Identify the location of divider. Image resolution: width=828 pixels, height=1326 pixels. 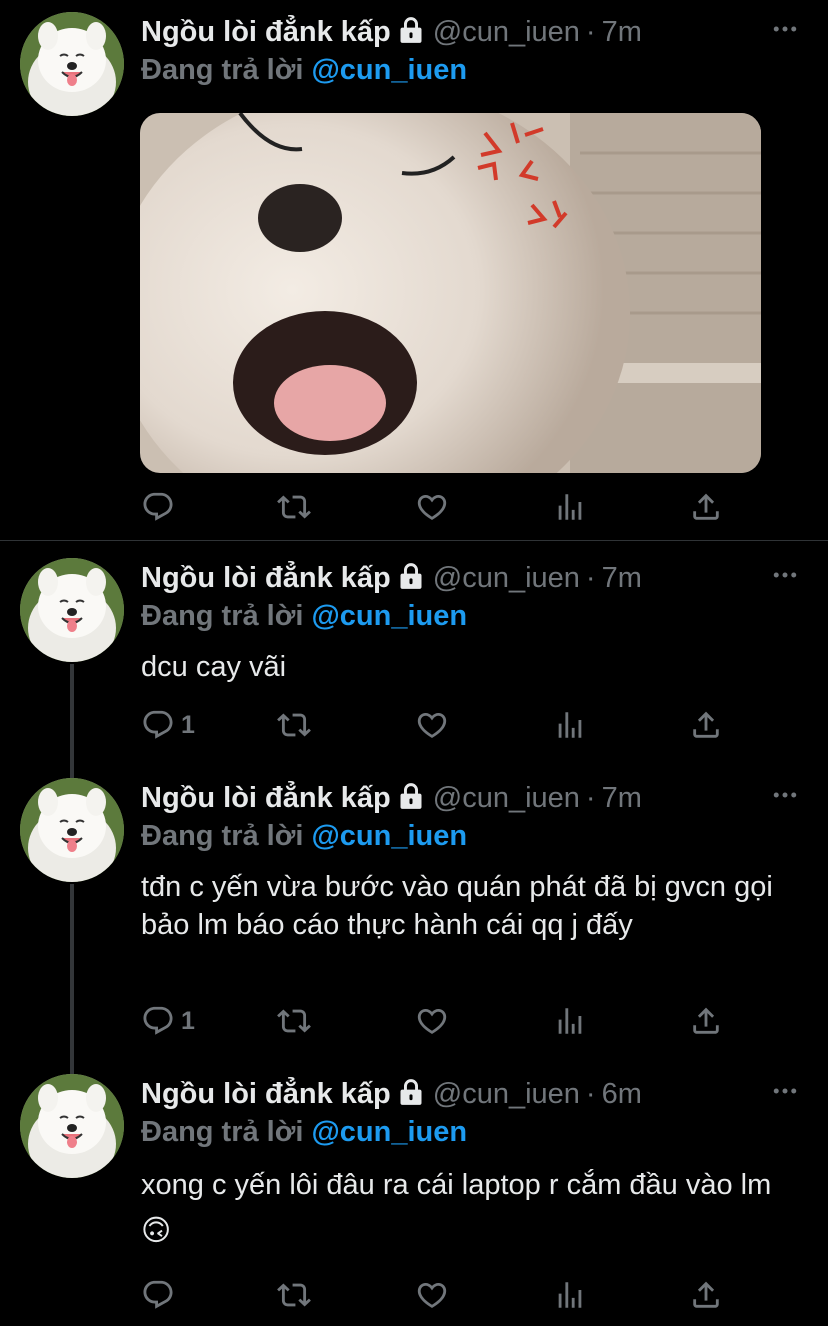
(414, 540).